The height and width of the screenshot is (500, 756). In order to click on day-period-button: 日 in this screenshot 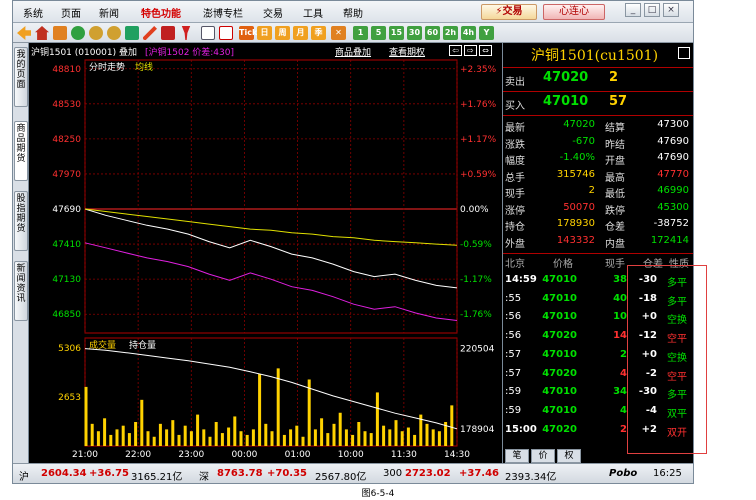, I will do `click(264, 33)`.